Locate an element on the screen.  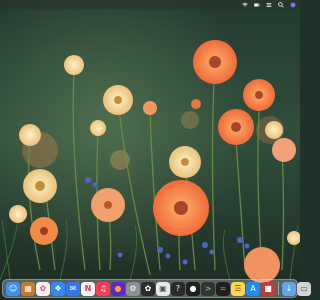
mail-icon: ✉ is located at coordinates (73, 288).